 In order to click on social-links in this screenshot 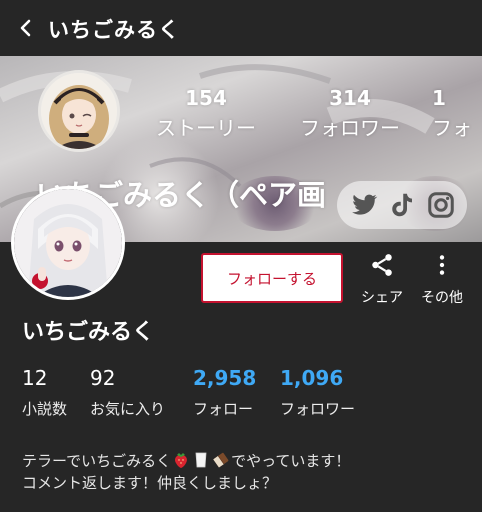, I will do `click(402, 205)`.